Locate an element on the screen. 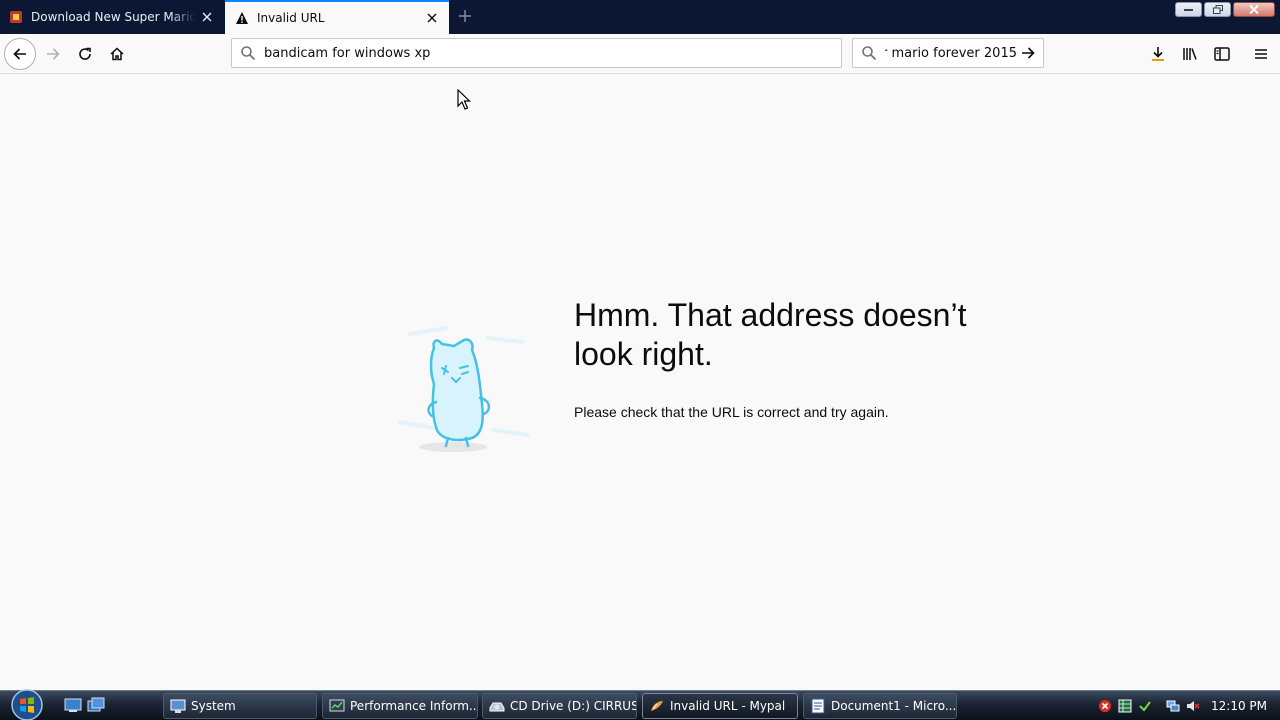 The image size is (1280, 720). reload-icon is located at coordinates (85, 53).